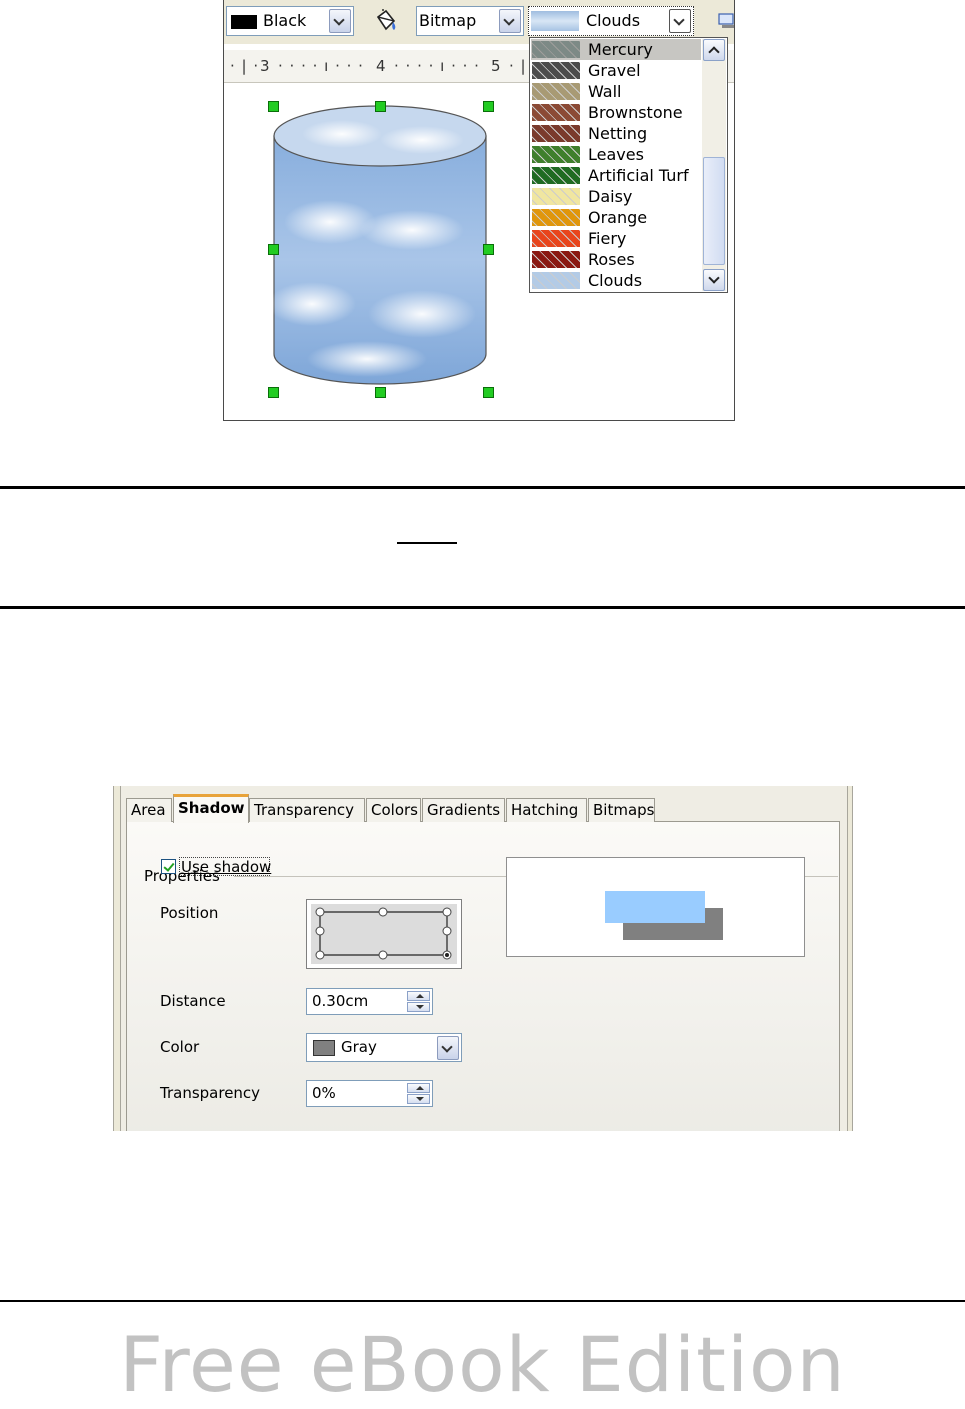 The image size is (965, 1409). I want to click on bitmap-list-item: Artificial Turf, so click(616, 175).